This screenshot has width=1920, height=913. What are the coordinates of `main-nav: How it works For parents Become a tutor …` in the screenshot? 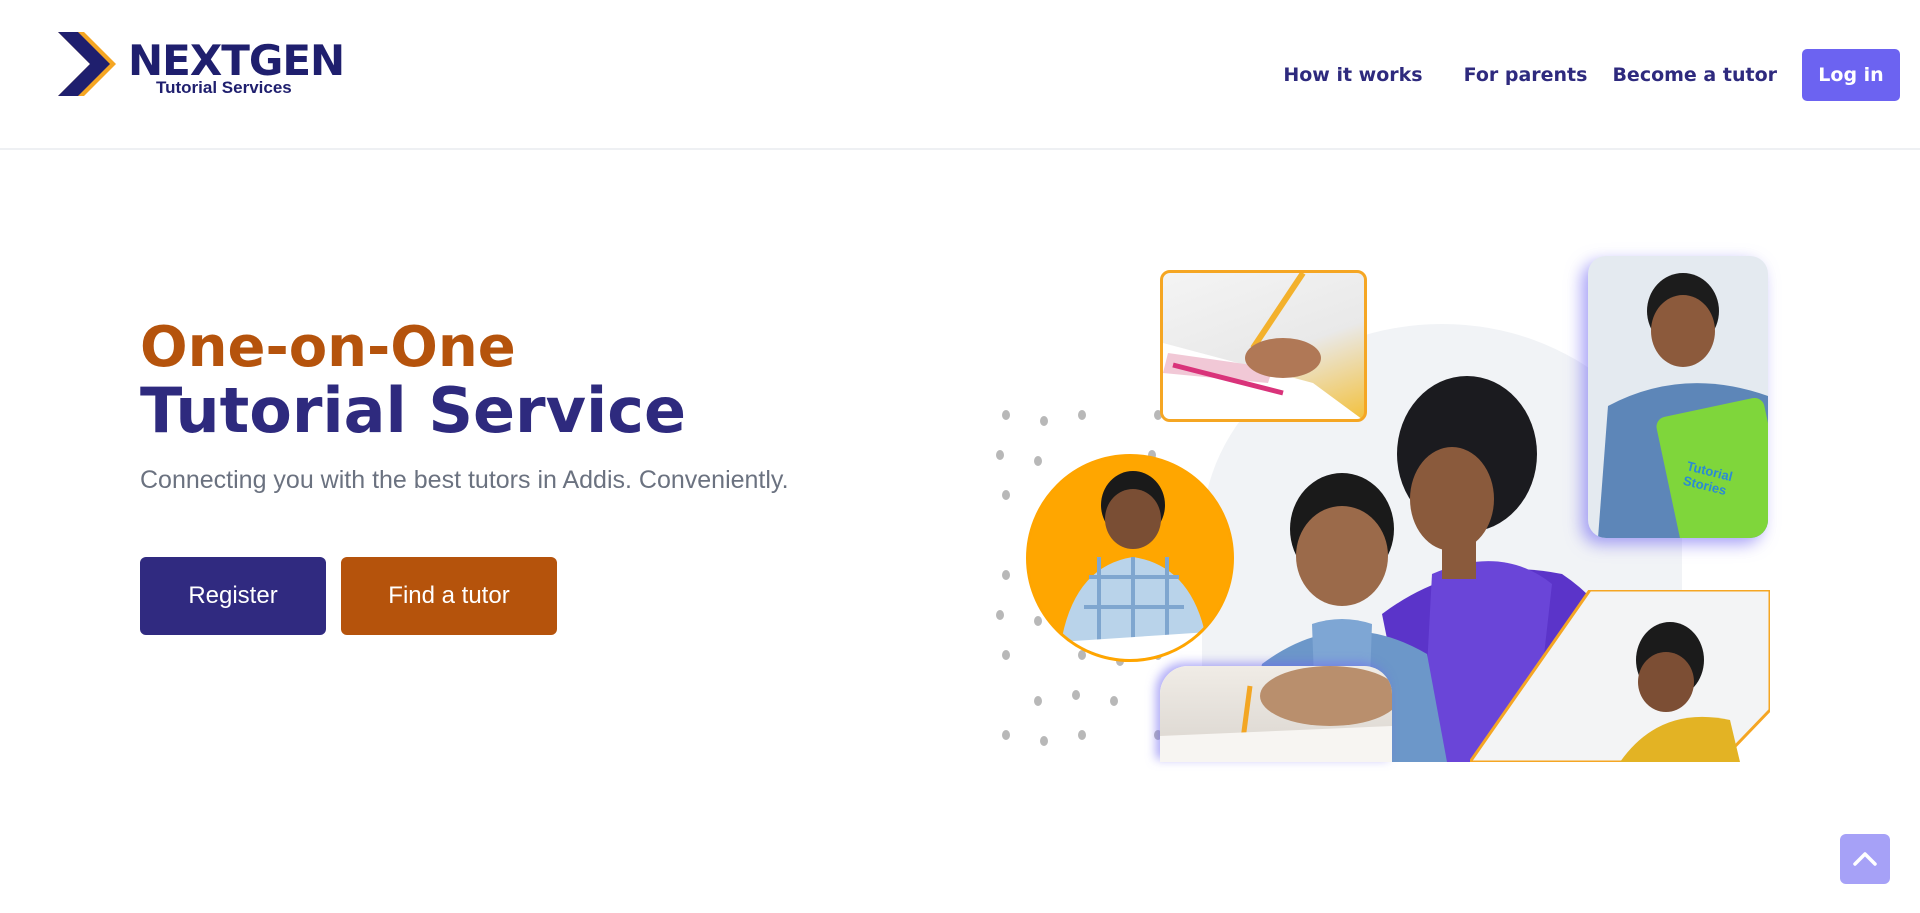 It's located at (1591, 75).